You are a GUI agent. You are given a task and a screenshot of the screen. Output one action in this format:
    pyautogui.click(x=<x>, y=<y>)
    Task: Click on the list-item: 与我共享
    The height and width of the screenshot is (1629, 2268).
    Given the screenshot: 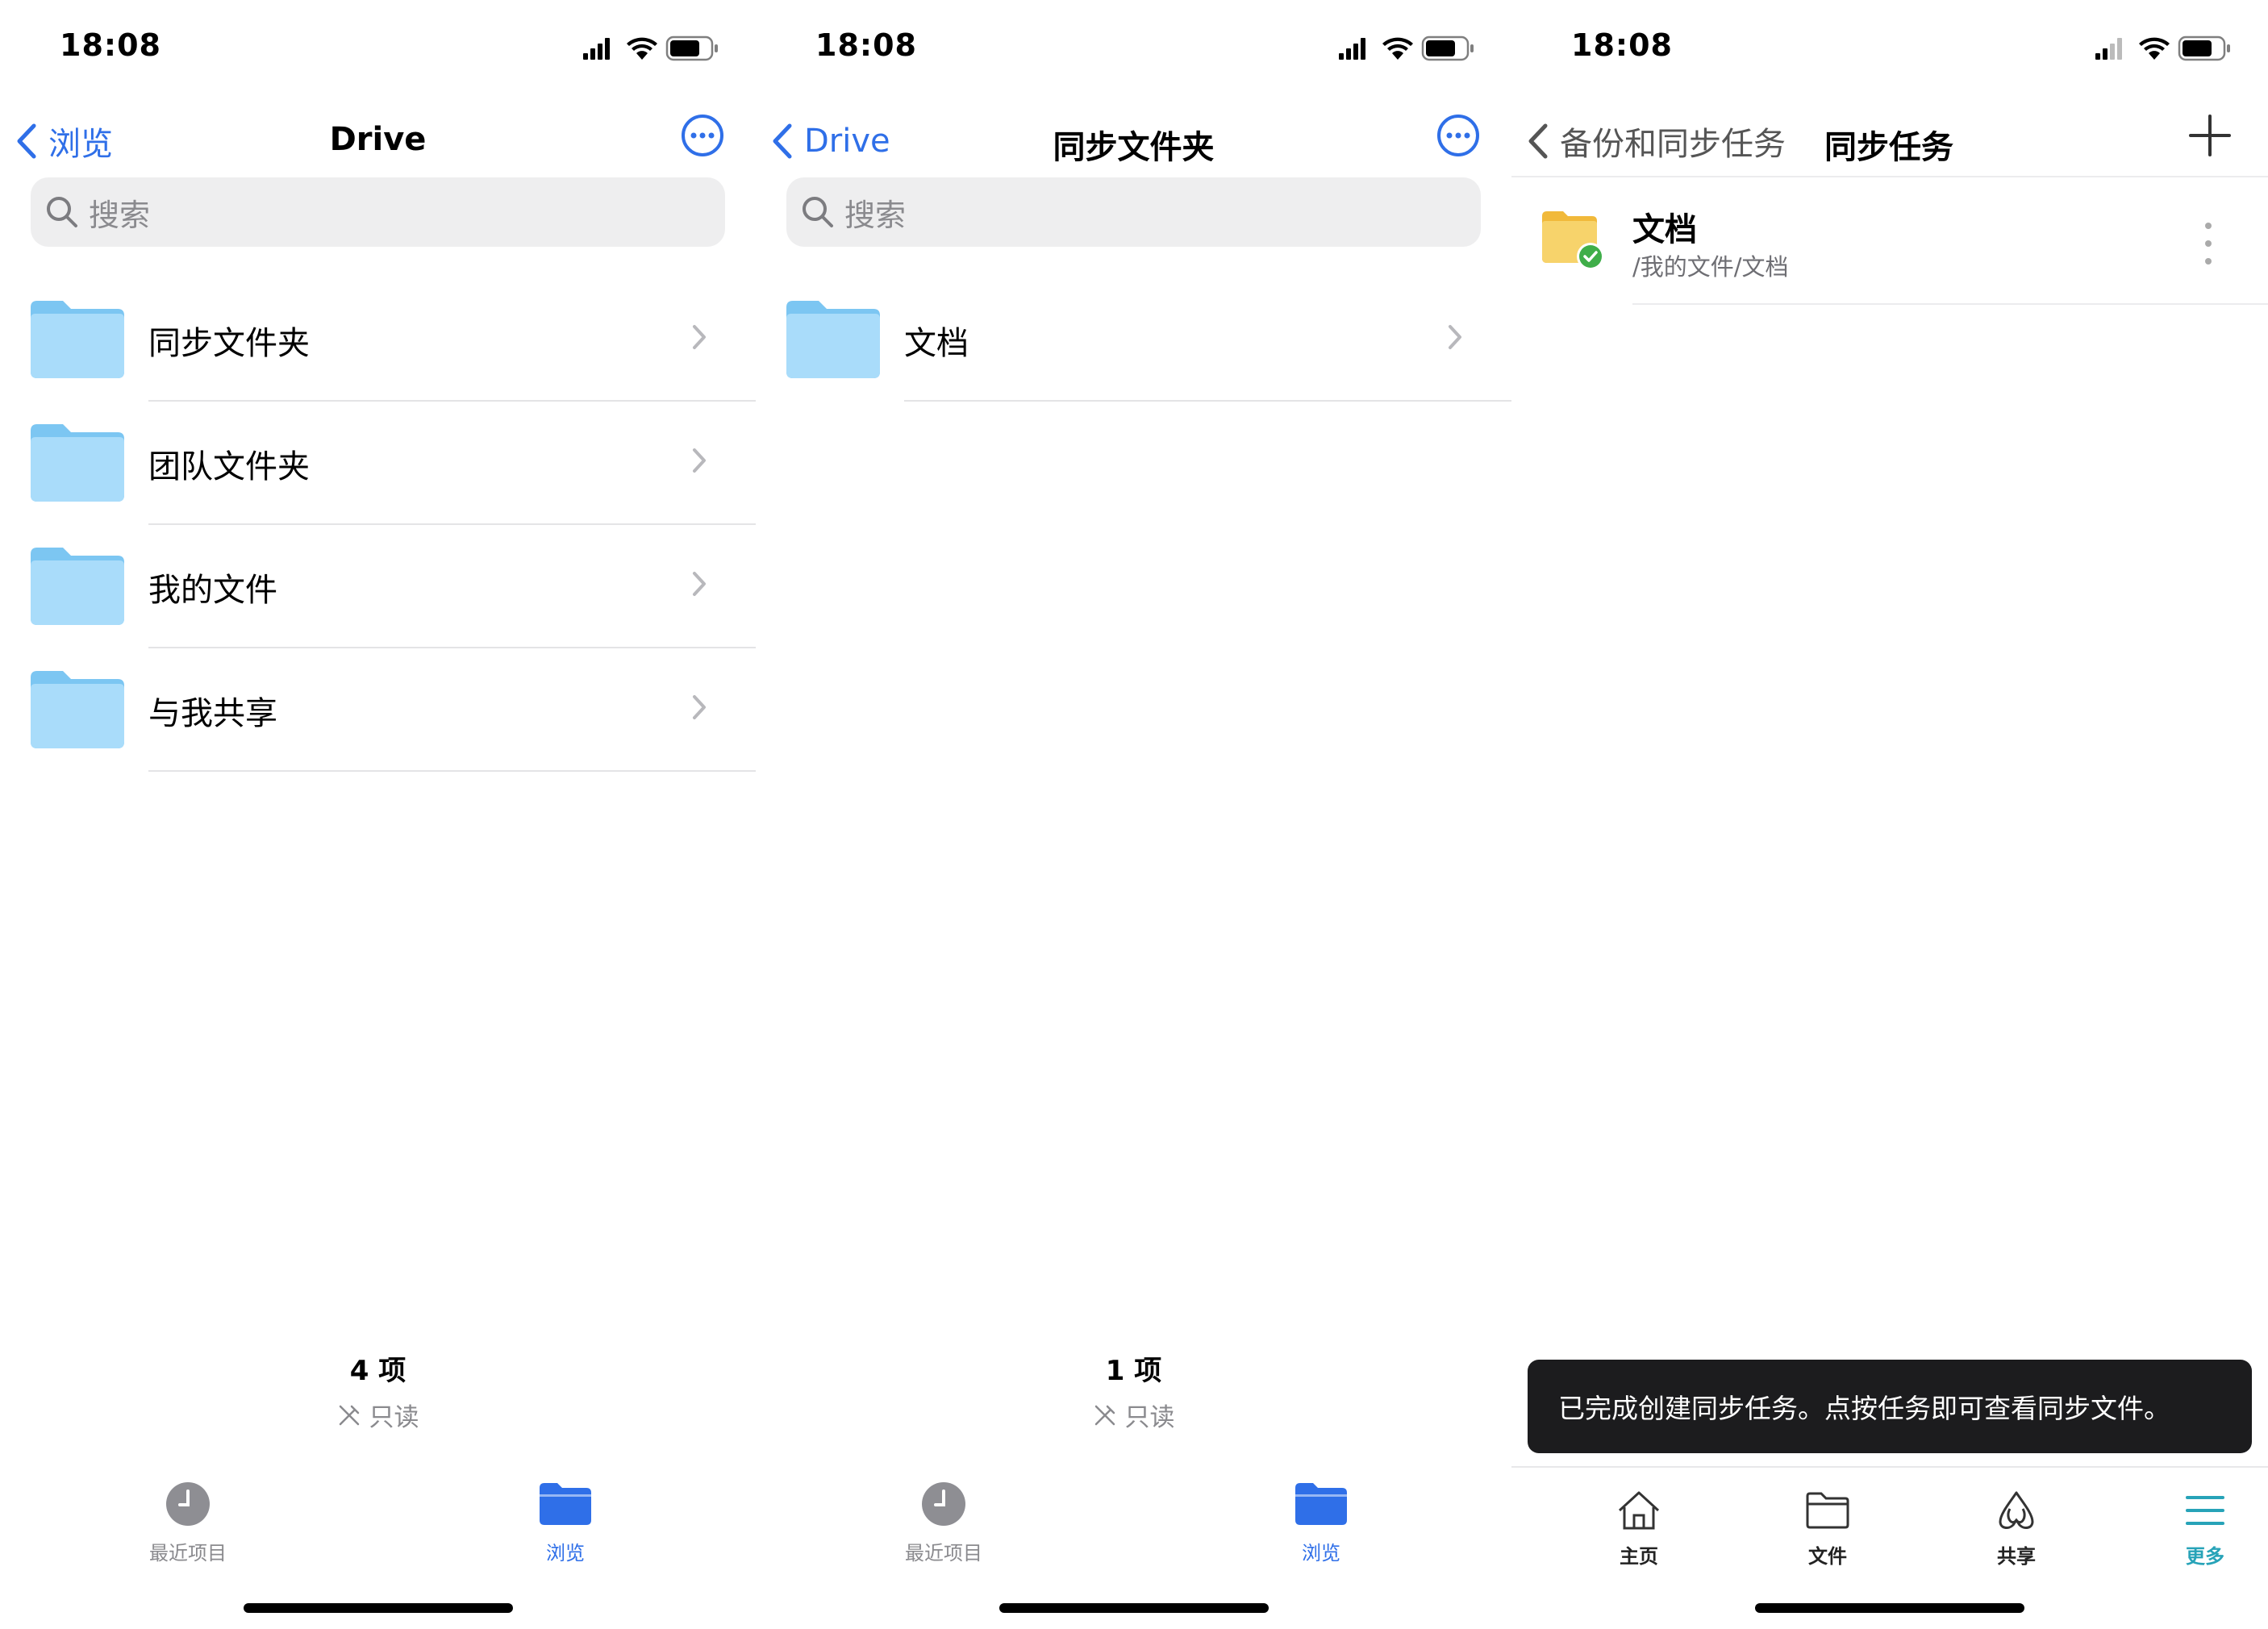 What is the action you would take?
    pyautogui.click(x=378, y=710)
    